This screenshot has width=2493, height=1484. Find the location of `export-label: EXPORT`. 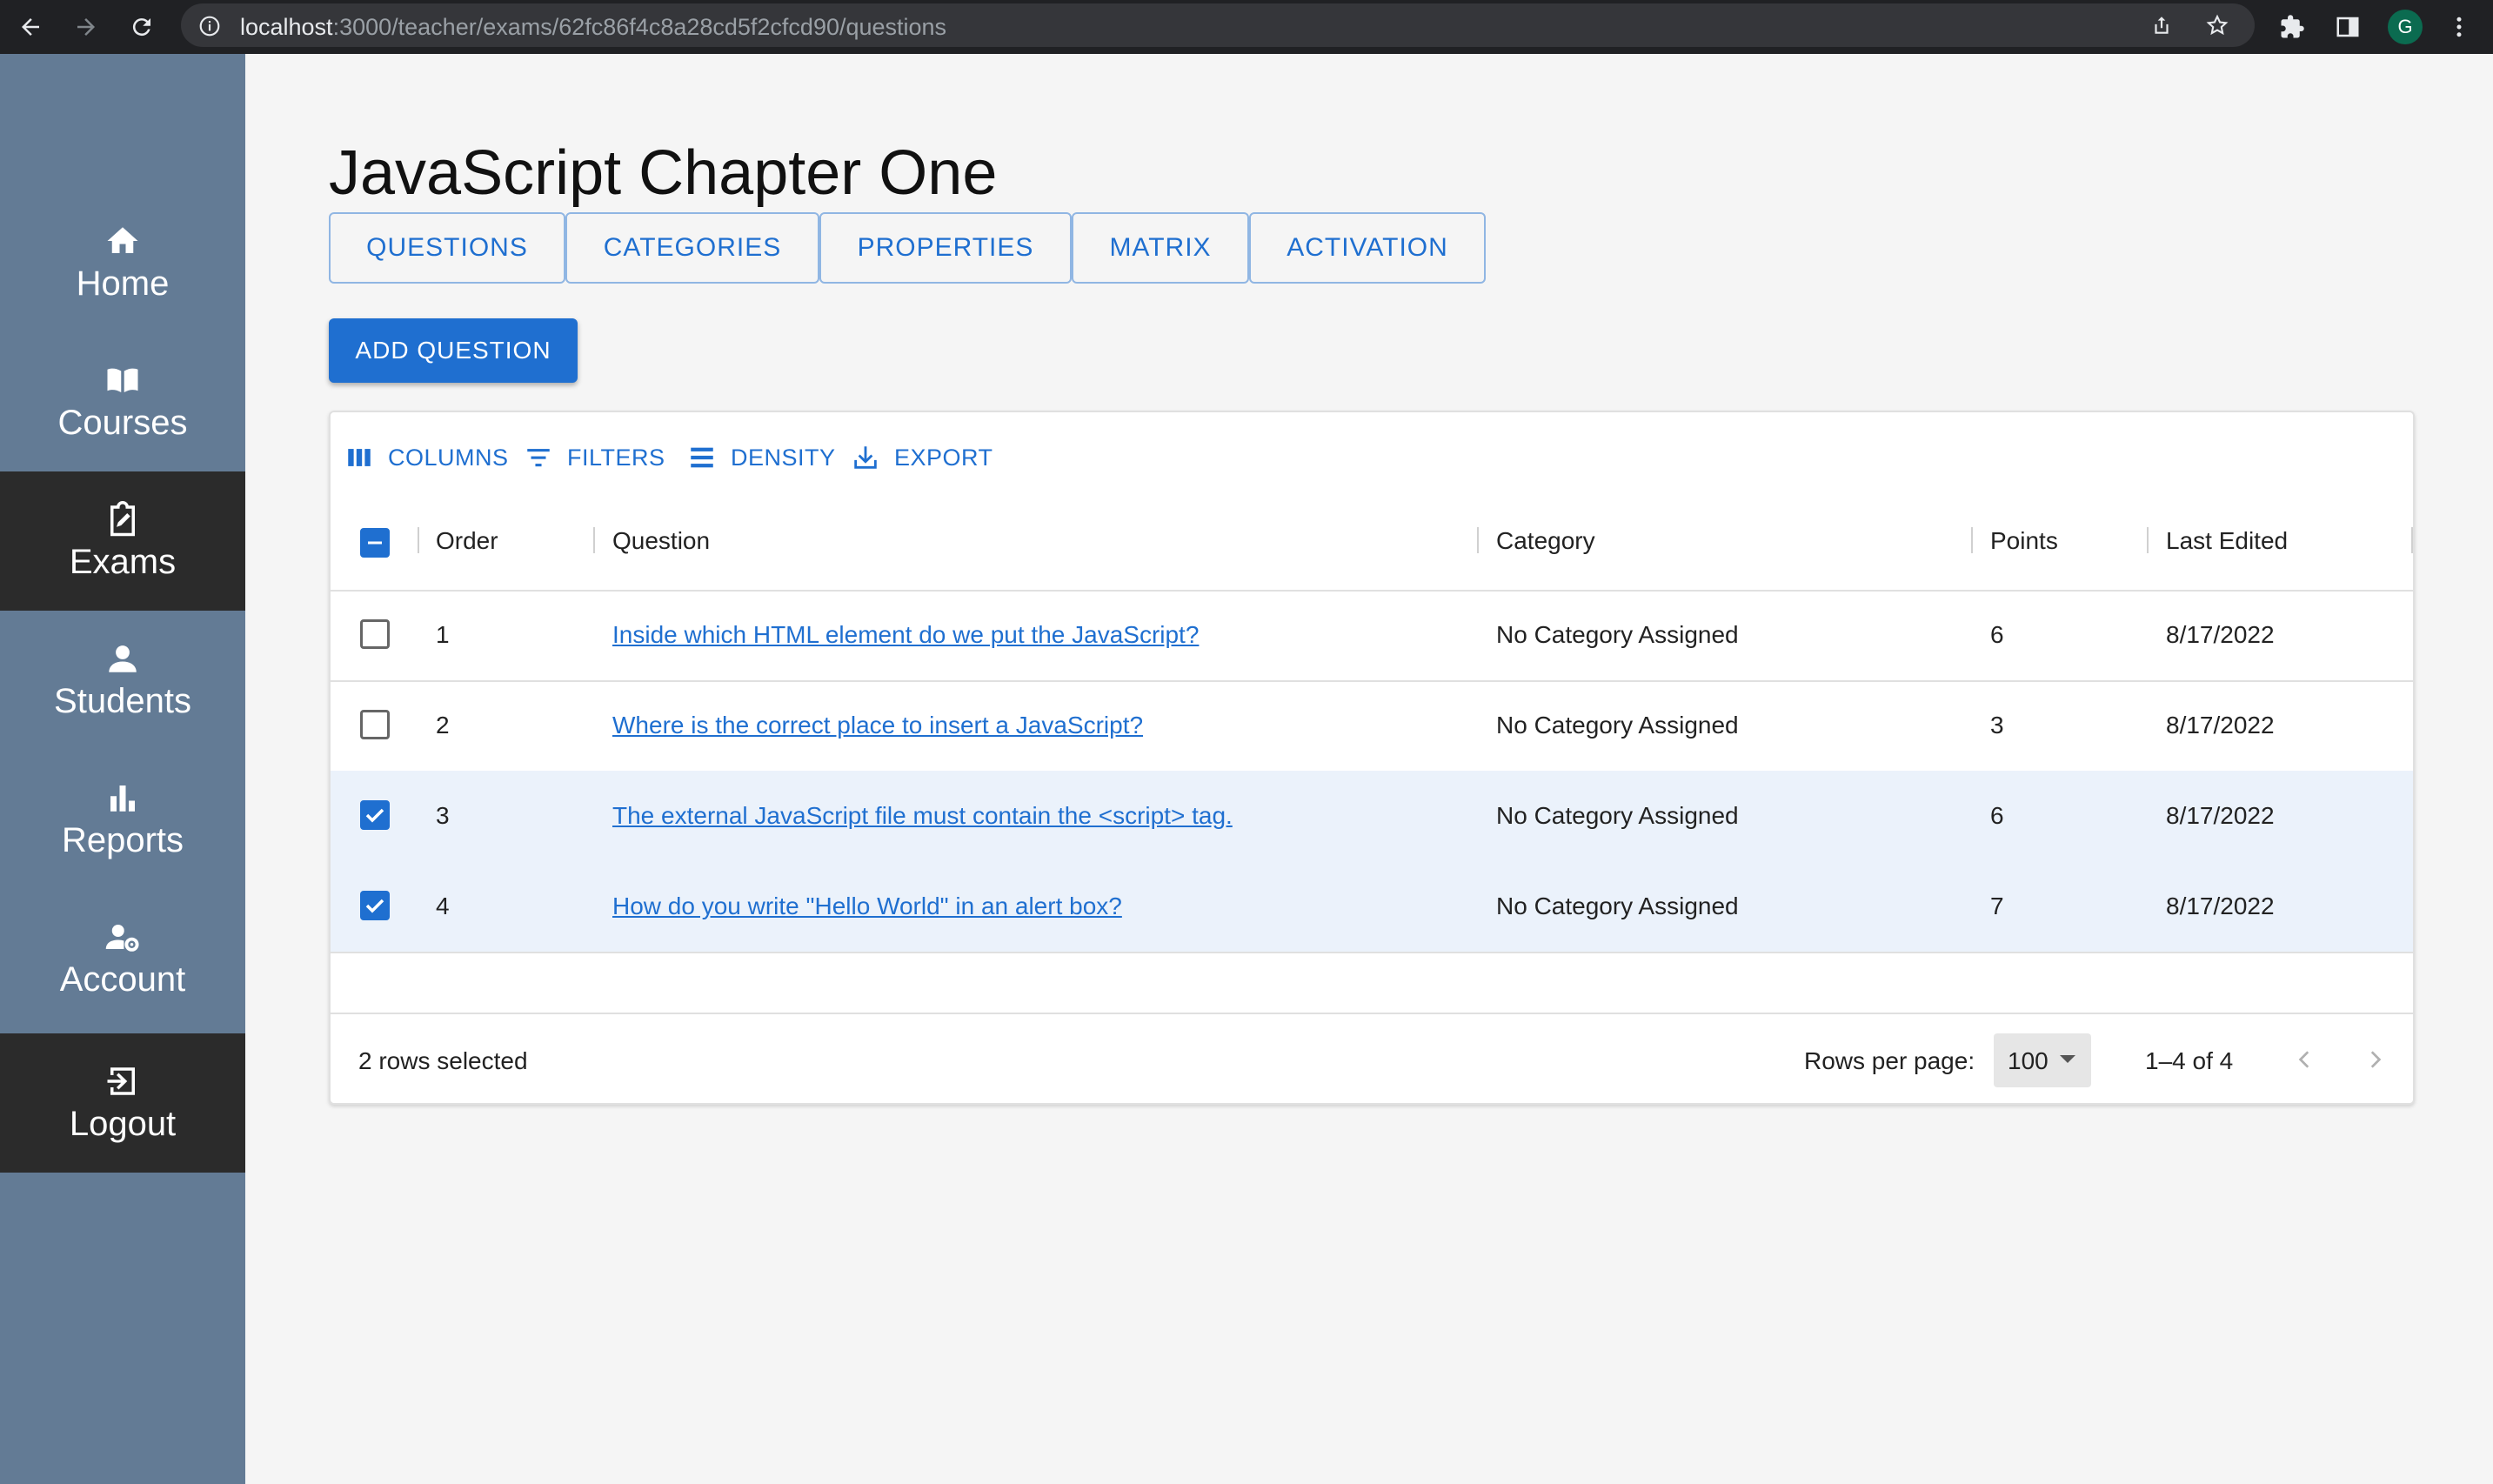

export-label: EXPORT is located at coordinates (943, 457).